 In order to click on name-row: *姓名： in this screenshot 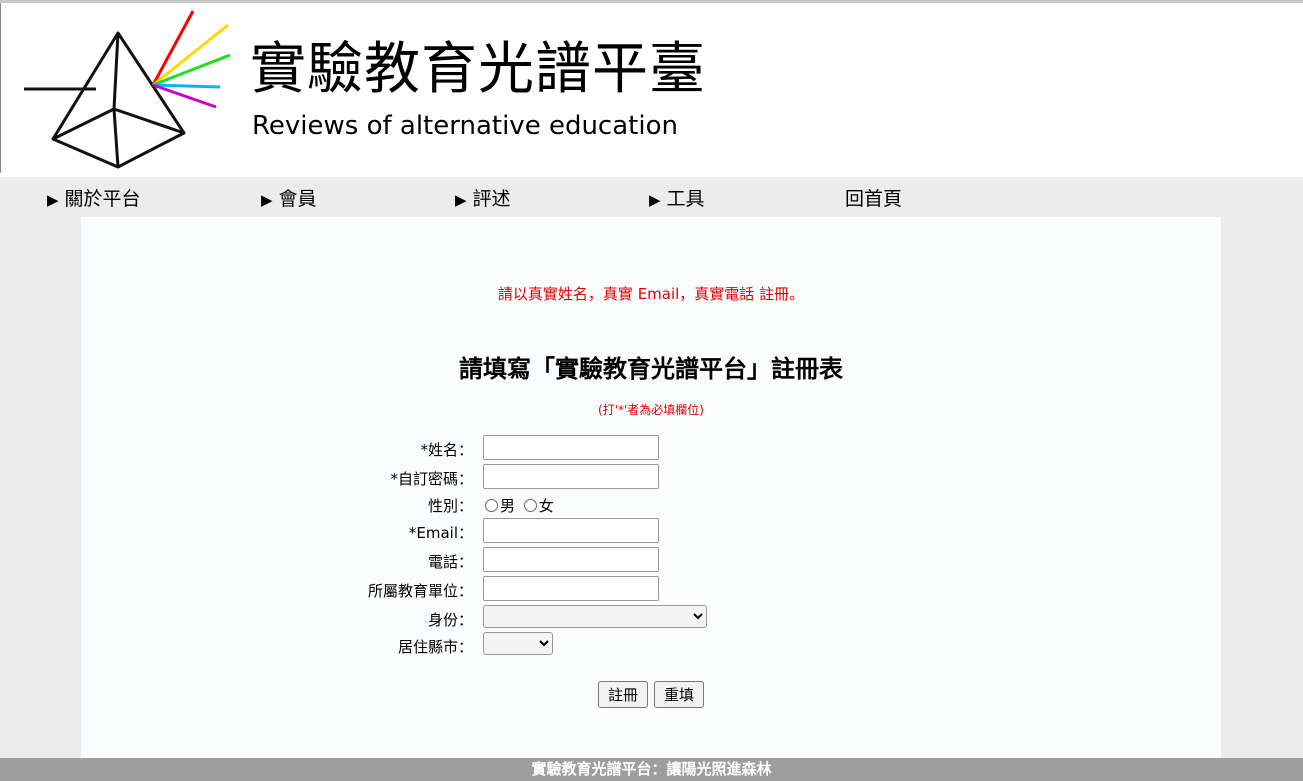, I will do `click(651, 448)`.